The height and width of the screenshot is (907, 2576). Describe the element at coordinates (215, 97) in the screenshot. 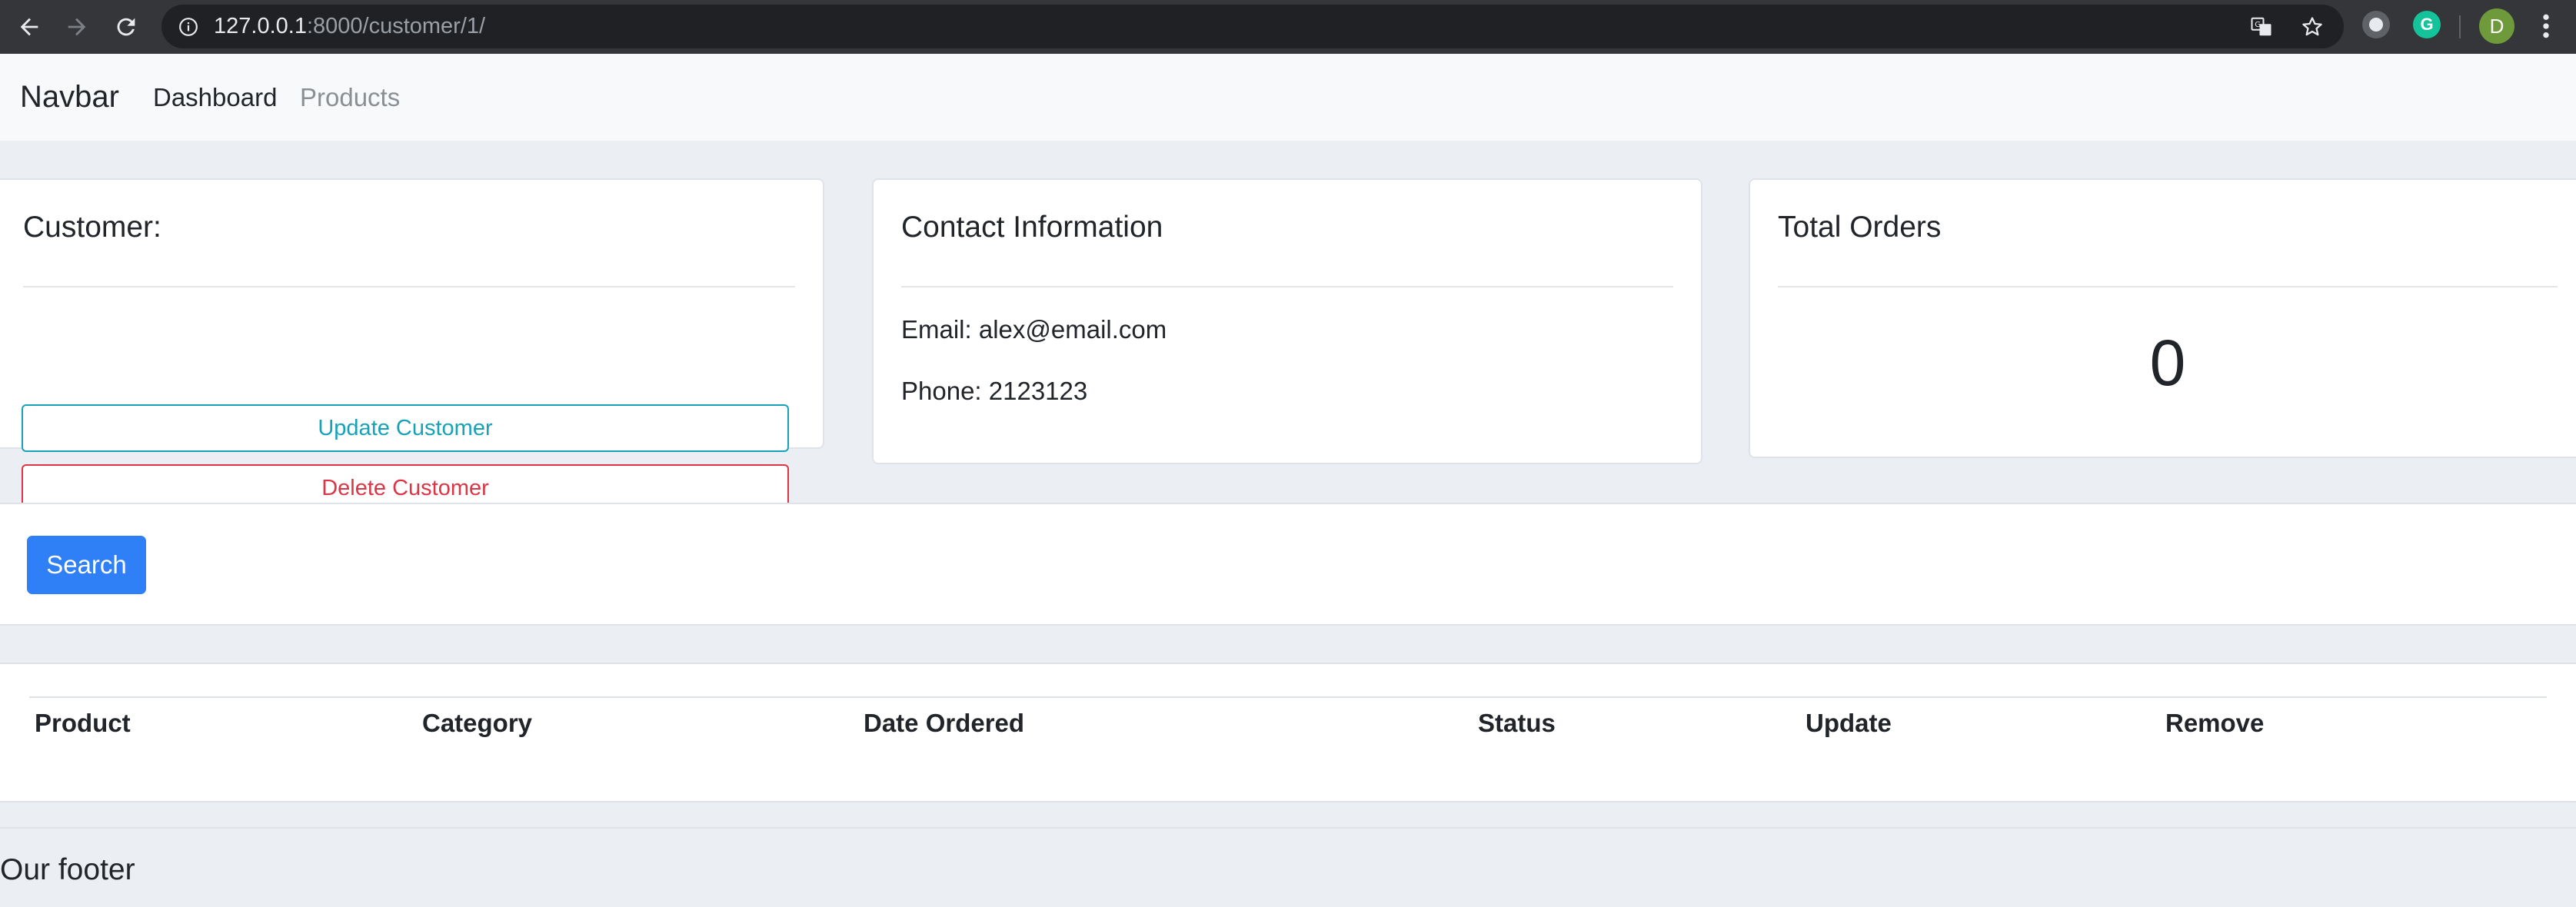

I see `nav-link-dashboard: Dashboard` at that location.